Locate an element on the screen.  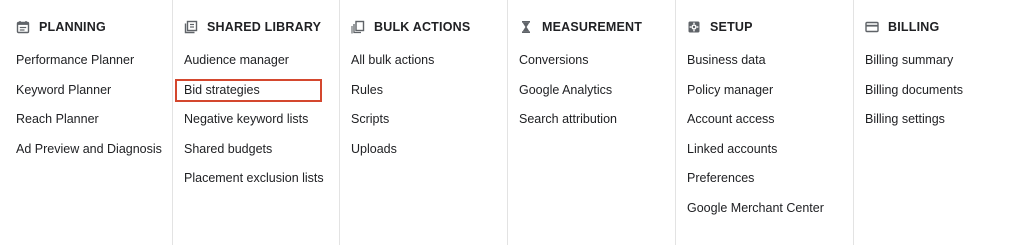
menu-item-search-attribution: Search attribution is located at coordinates (568, 119).